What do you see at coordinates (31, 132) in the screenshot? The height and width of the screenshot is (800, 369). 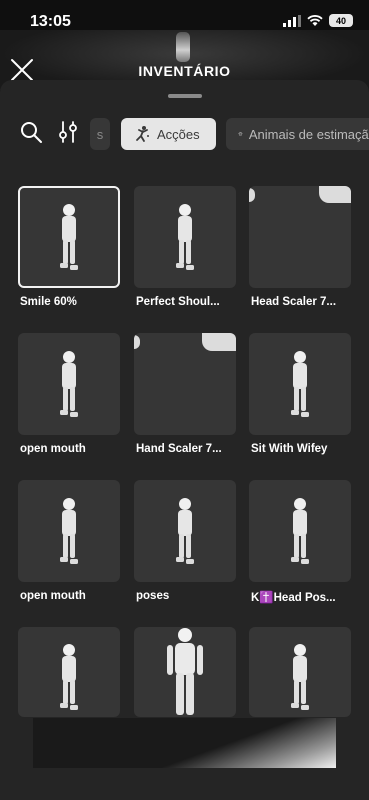 I see `search-icon` at bounding box center [31, 132].